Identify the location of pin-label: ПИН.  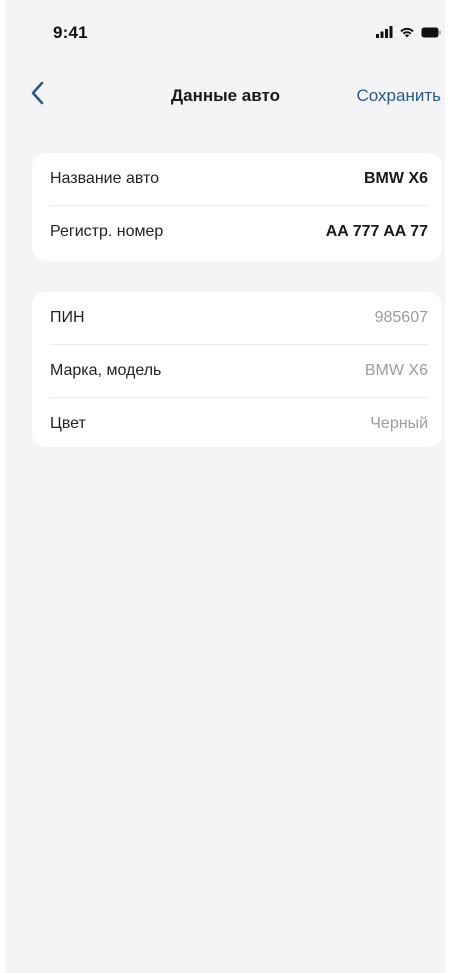
(67, 317).